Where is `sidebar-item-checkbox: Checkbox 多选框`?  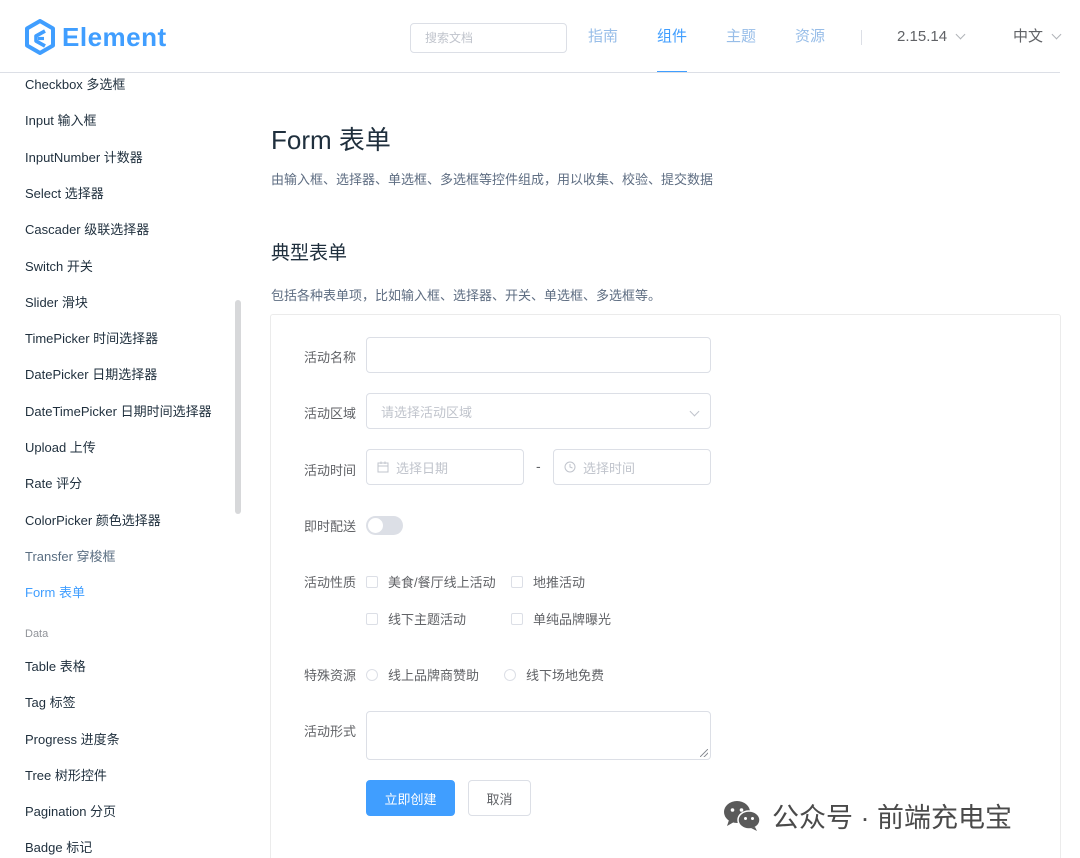
sidebar-item-checkbox: Checkbox 多选框 is located at coordinates (75, 83).